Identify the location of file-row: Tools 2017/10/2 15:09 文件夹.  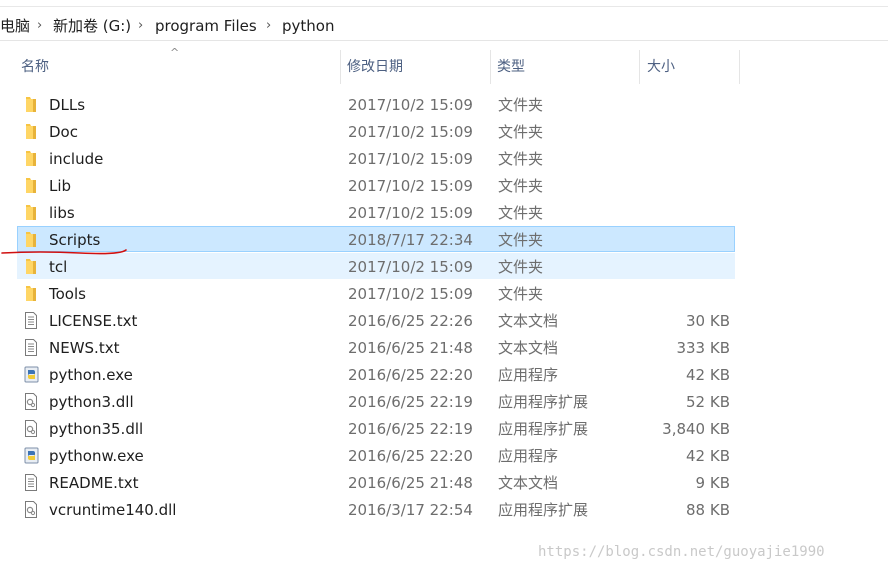
(376, 293).